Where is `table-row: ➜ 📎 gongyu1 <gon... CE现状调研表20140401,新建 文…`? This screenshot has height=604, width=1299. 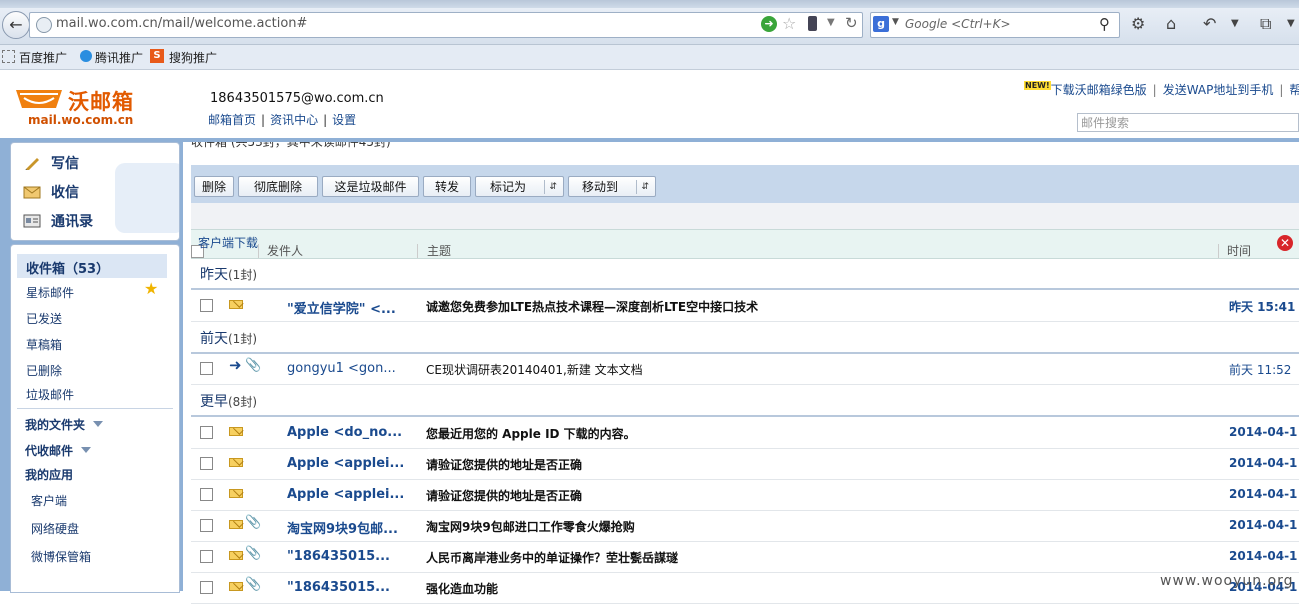
table-row: ➜ 📎 gongyu1 <gon... CE现状调研表20140401,新建 文… is located at coordinates (745, 369).